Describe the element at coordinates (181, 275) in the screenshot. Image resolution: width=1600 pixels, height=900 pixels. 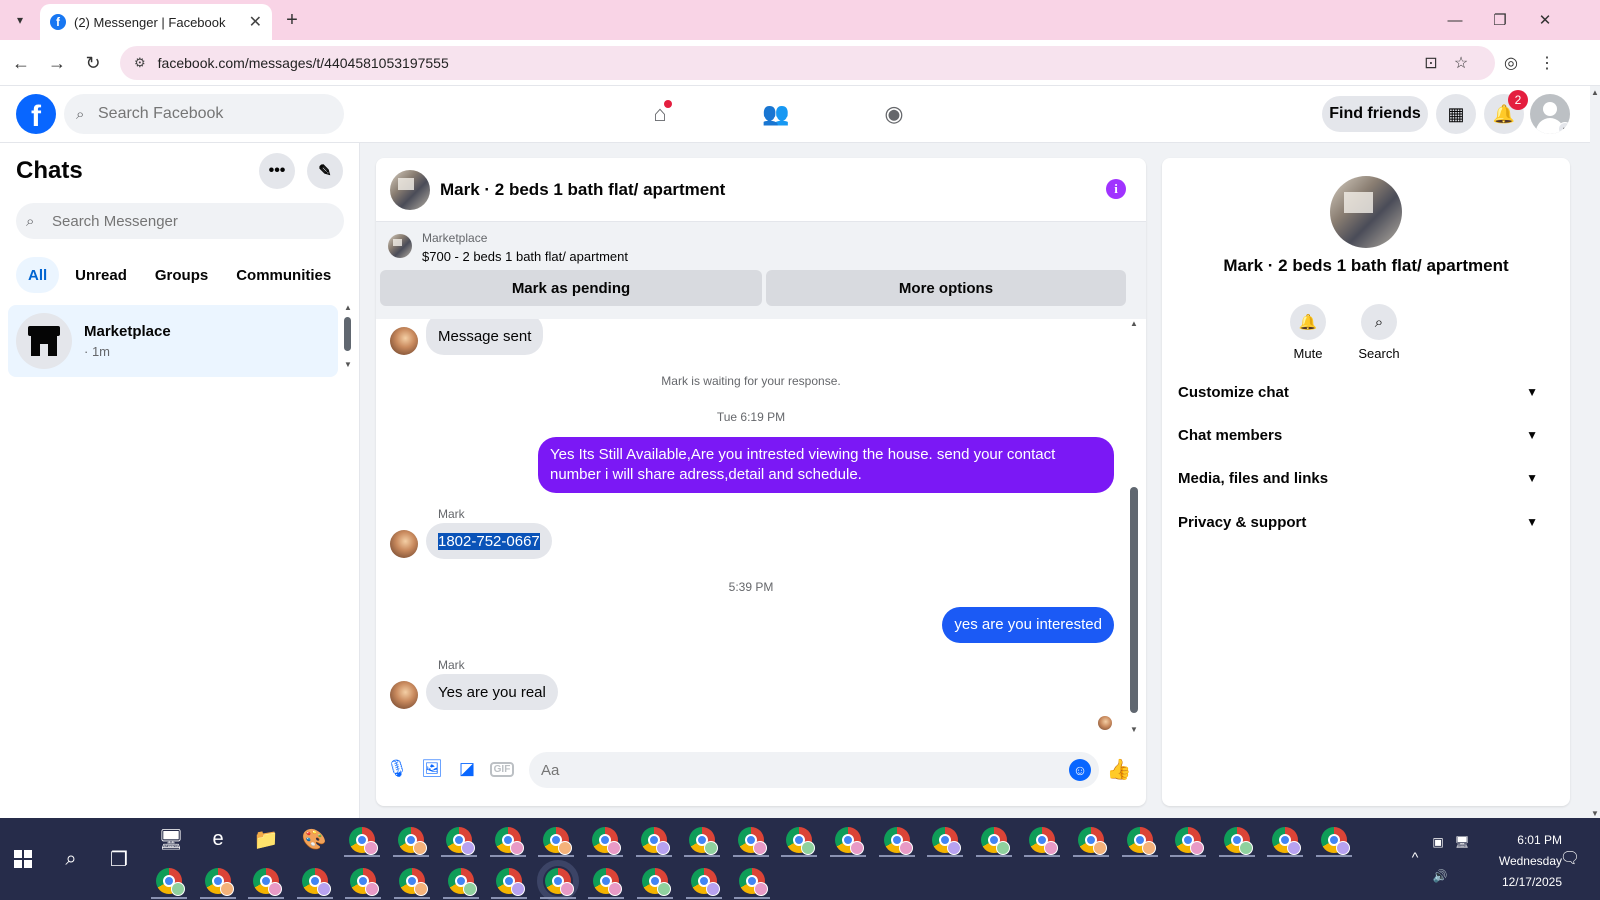
I see `filter-groups: Groups` at that location.